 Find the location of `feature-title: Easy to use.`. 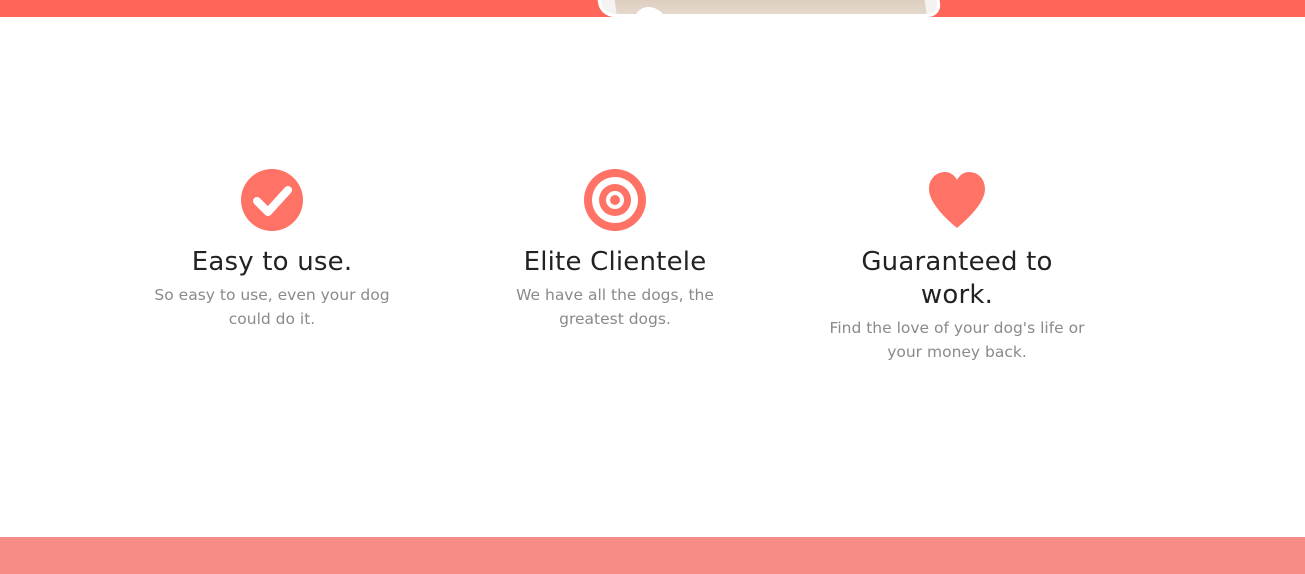

feature-title: Easy to use. is located at coordinates (272, 262).